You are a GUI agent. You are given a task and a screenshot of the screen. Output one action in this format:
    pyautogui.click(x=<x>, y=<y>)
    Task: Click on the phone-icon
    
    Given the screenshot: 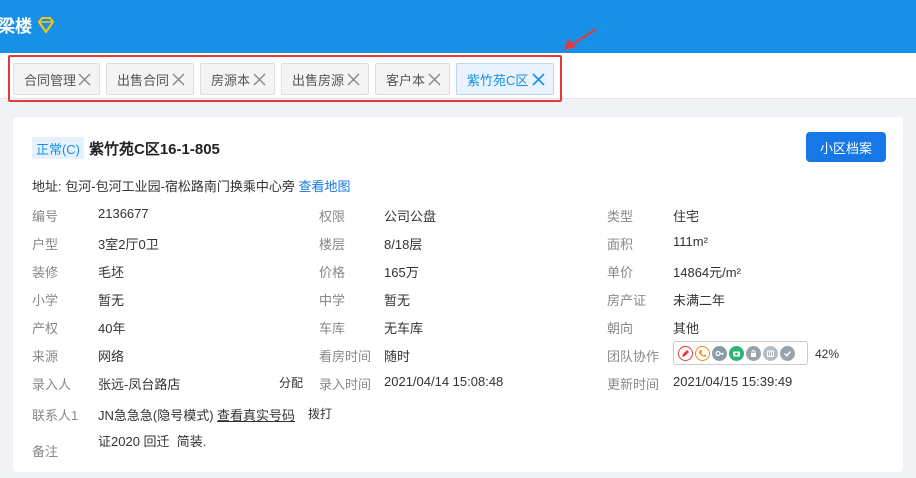 What is the action you would take?
    pyautogui.click(x=702, y=353)
    